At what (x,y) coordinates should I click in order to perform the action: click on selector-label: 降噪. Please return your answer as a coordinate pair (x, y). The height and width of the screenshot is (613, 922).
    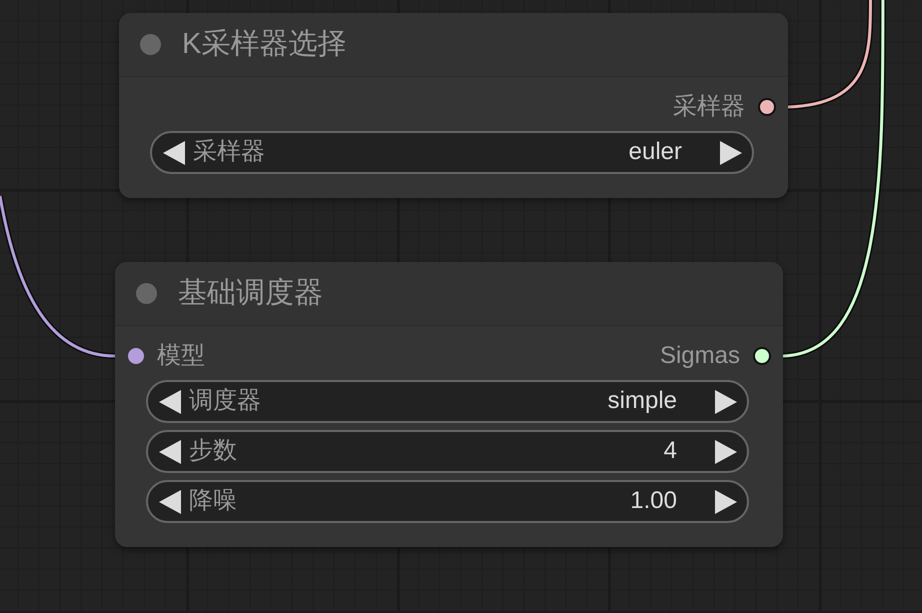
    Looking at the image, I should click on (213, 501).